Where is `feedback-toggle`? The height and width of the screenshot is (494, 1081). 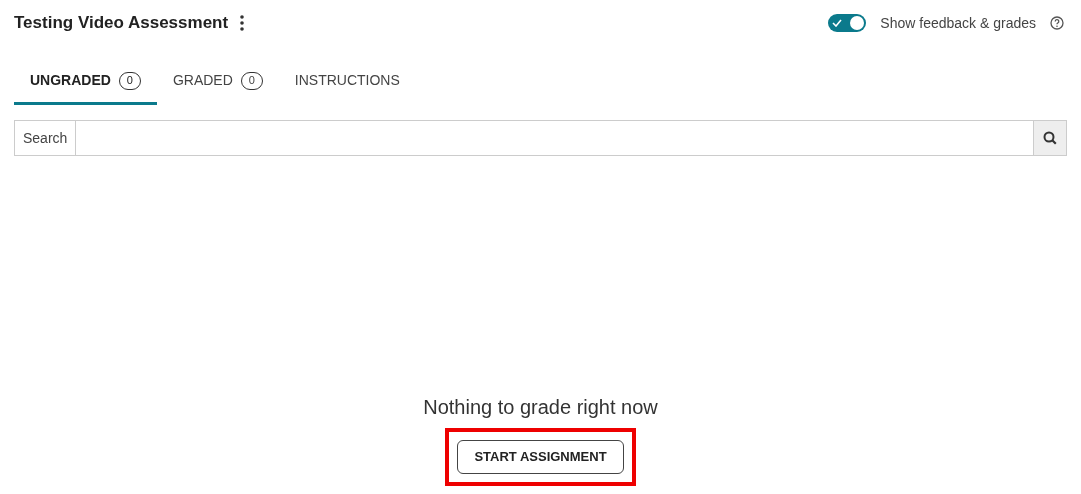 feedback-toggle is located at coordinates (847, 23).